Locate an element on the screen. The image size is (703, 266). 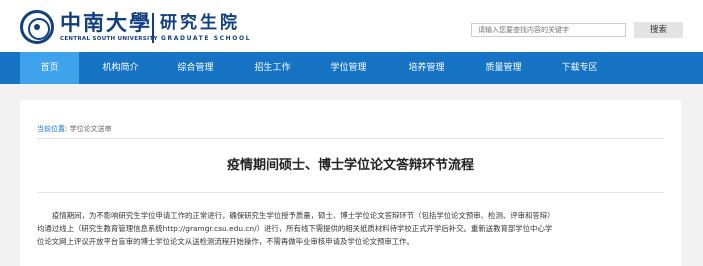
search-input is located at coordinates (548, 30).